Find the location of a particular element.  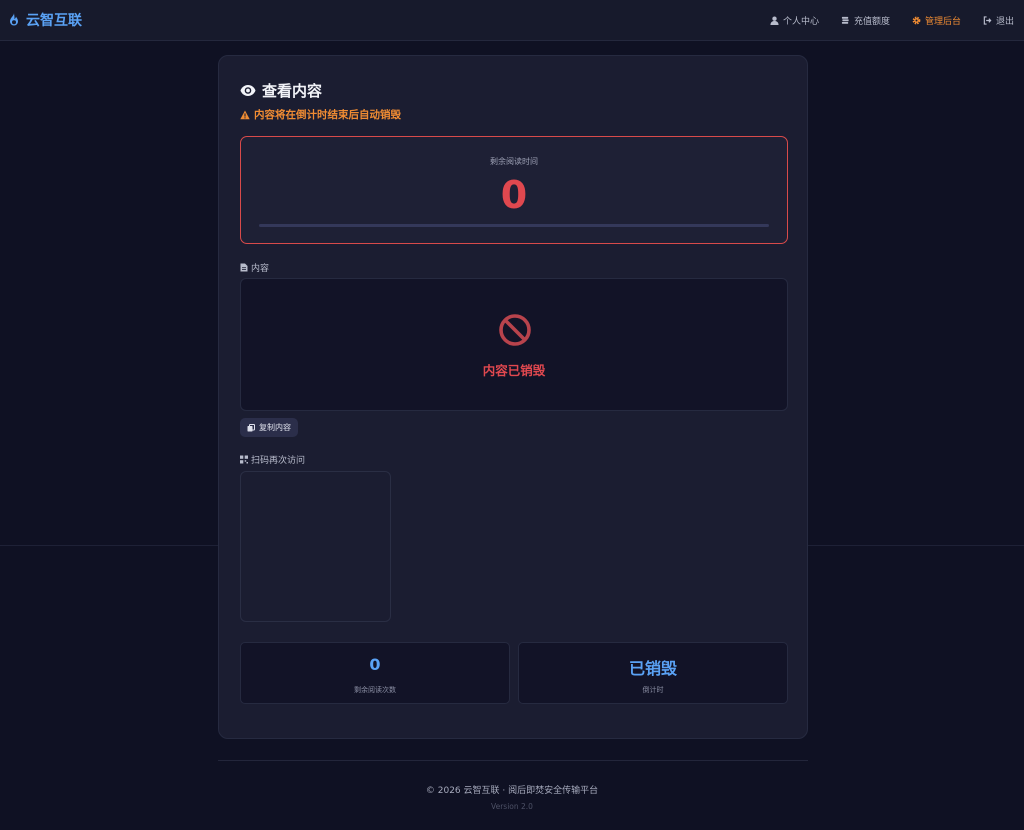

countdown-panel: 剩余阅读时间 0 is located at coordinates (514, 190).